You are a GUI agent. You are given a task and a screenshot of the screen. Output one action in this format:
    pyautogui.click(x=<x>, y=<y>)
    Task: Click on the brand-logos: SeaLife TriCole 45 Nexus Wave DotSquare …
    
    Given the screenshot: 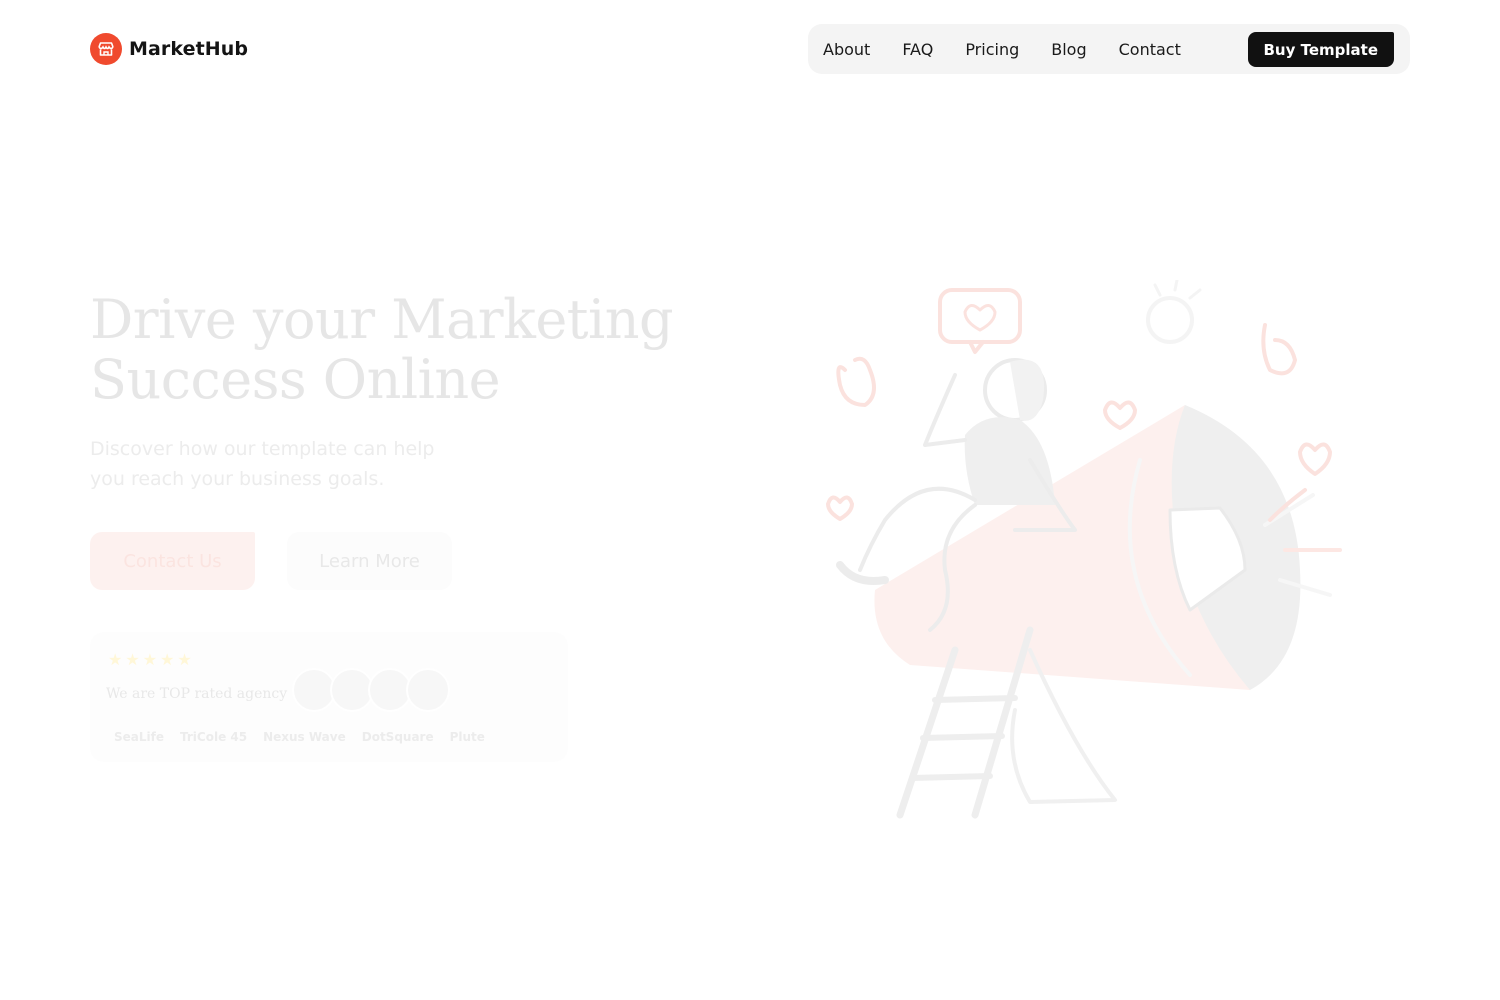 What is the action you would take?
    pyautogui.click(x=299, y=737)
    